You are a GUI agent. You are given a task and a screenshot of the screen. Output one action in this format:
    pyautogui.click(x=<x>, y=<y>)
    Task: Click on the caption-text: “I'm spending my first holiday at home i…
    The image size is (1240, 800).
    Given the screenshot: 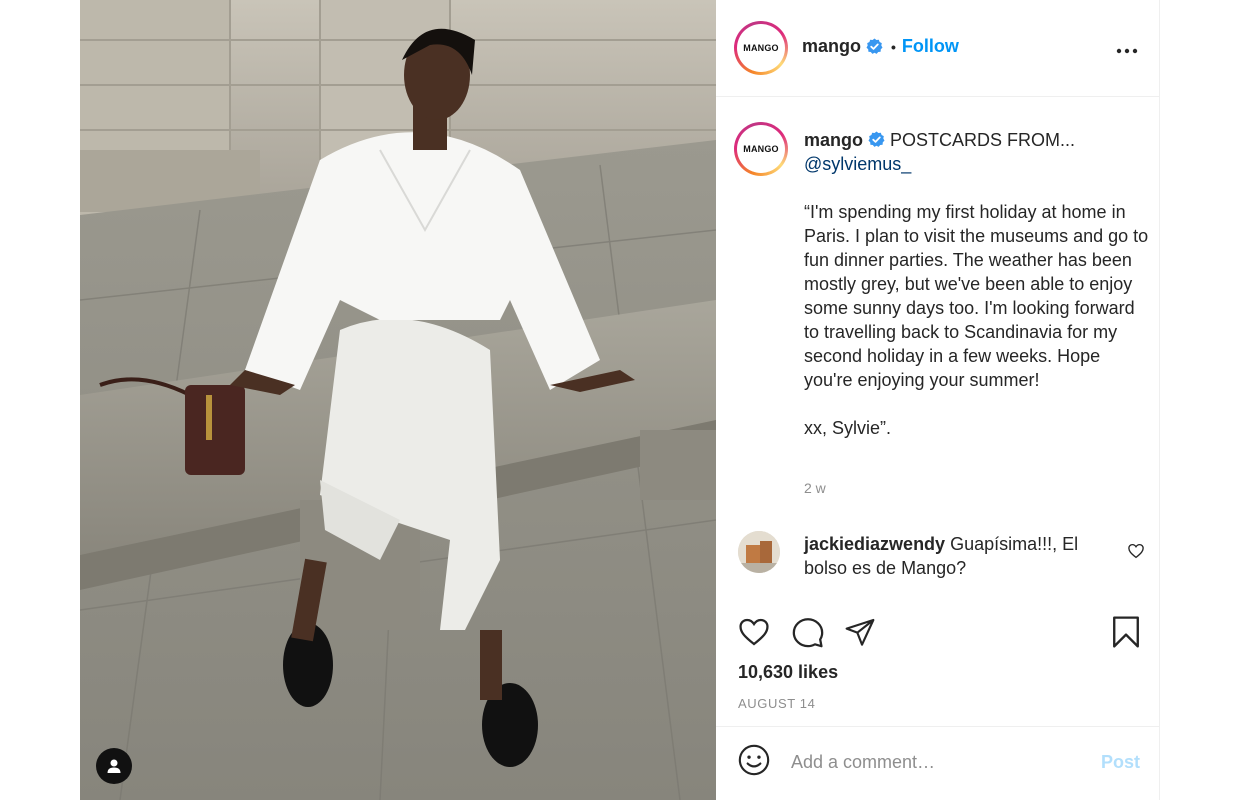 What is the action you would take?
    pyautogui.click(x=976, y=320)
    